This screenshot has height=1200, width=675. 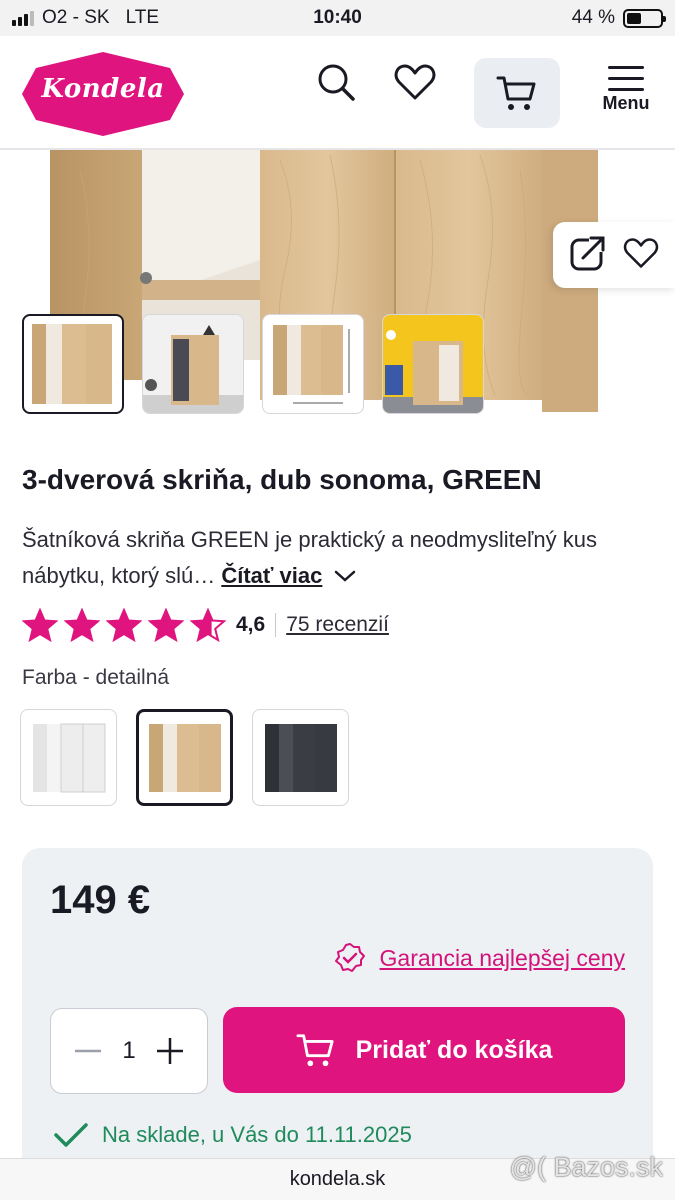 I want to click on reviews-link: 75 recenzií, so click(x=337, y=625).